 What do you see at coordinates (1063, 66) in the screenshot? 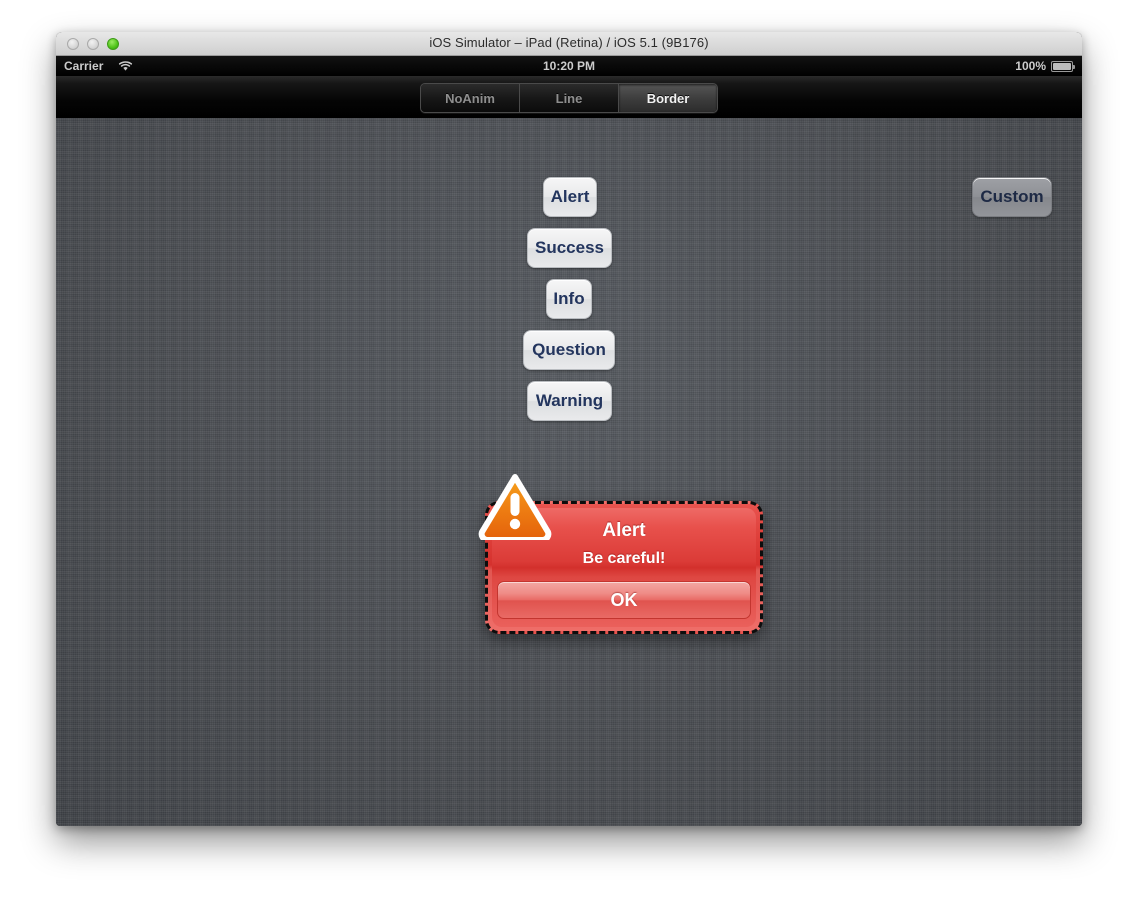
I see `battery-icon` at bounding box center [1063, 66].